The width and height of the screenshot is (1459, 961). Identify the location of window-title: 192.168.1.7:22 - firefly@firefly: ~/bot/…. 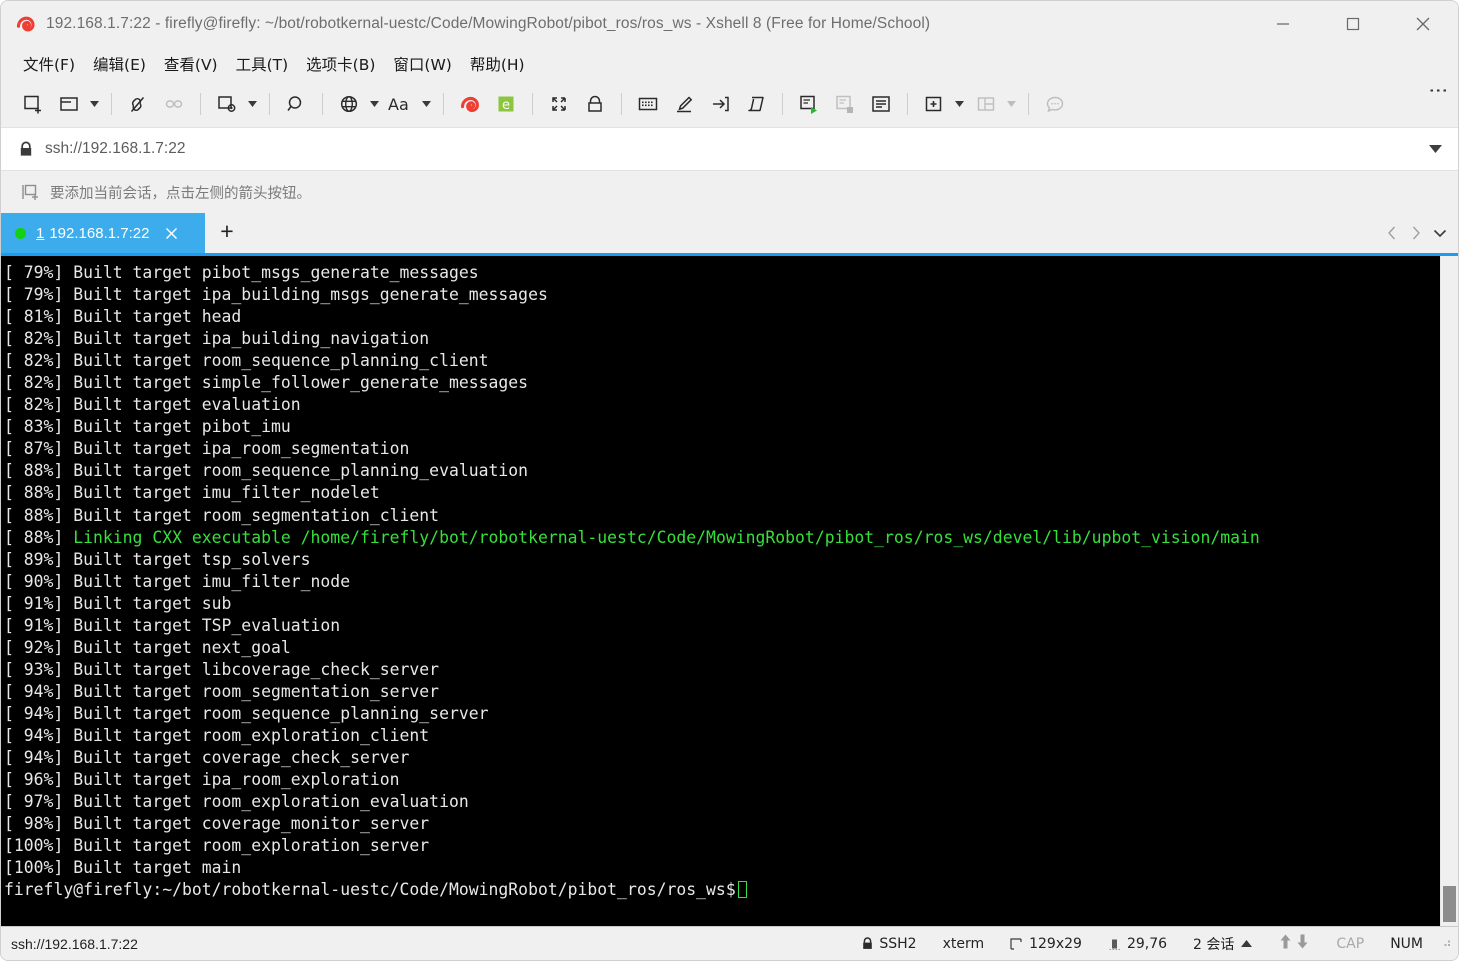
(488, 23).